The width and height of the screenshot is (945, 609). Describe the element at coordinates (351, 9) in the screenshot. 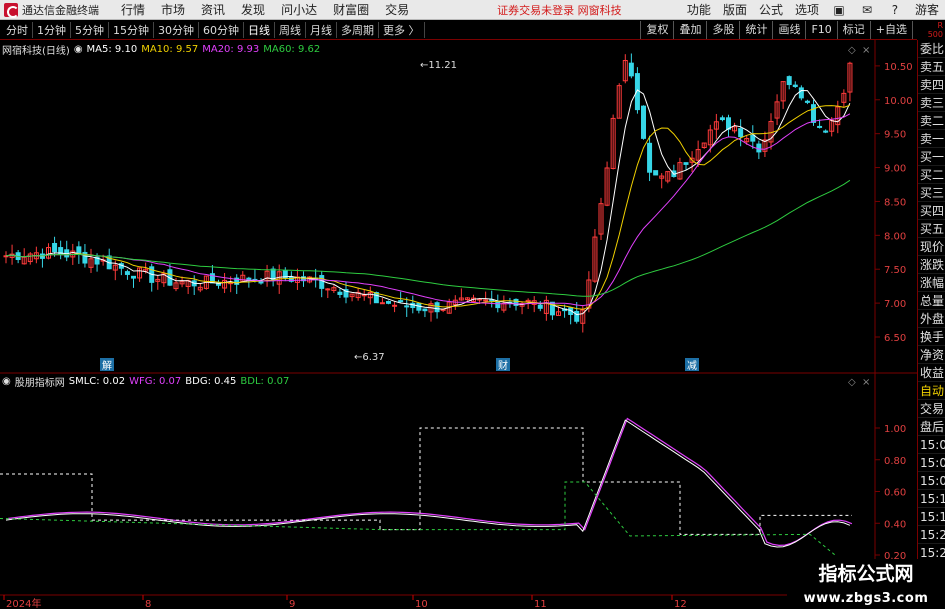

I see `menu-wealth: 财富圈` at that location.